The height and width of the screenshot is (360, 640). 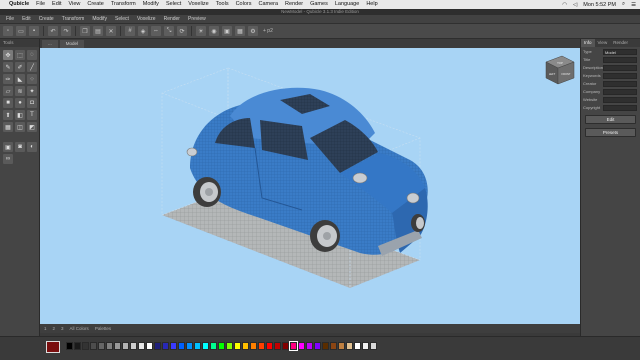 I want to click on menu-app-qubicle: Qubicle, so click(x=19, y=4).